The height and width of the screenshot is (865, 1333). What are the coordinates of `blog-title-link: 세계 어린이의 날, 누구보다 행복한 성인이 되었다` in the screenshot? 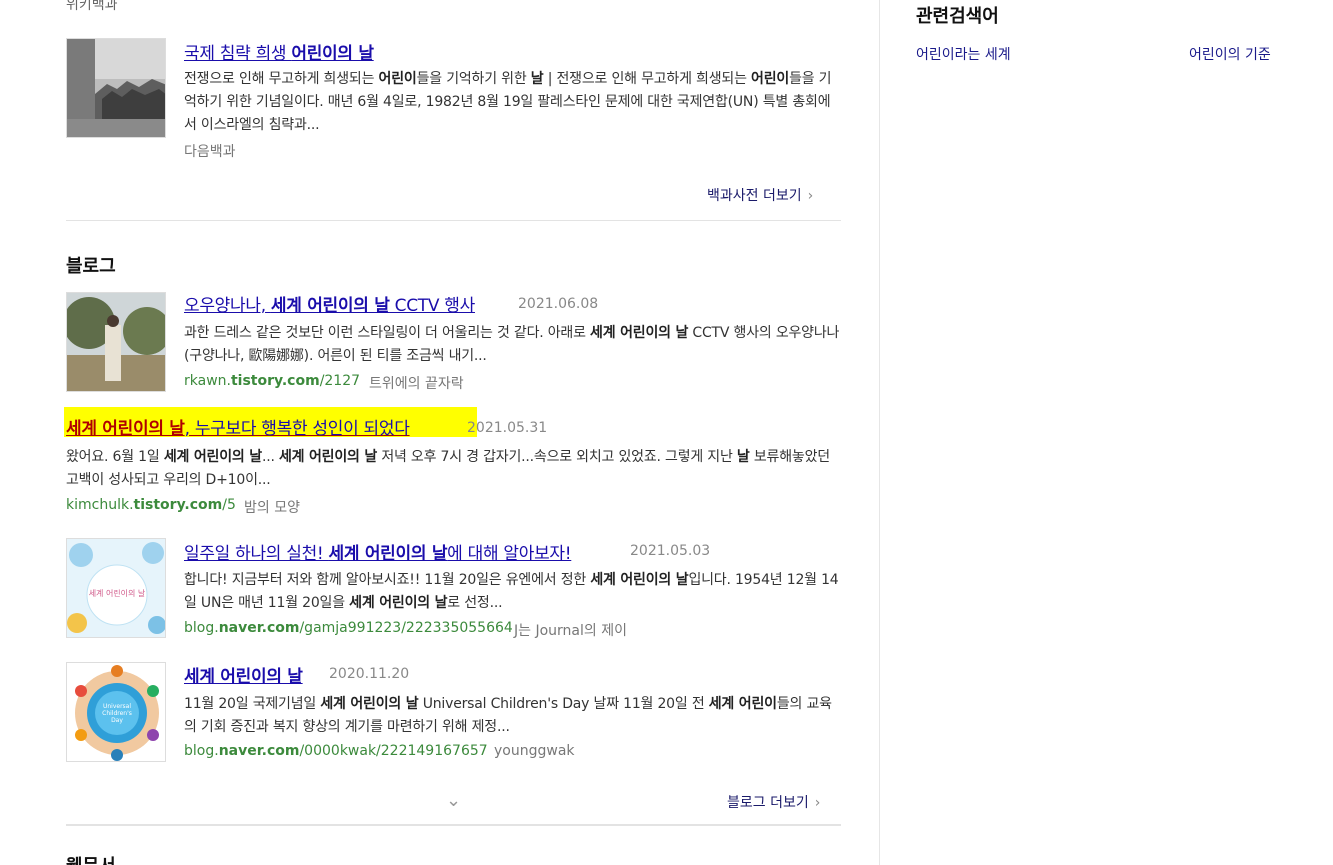 It's located at (238, 426).